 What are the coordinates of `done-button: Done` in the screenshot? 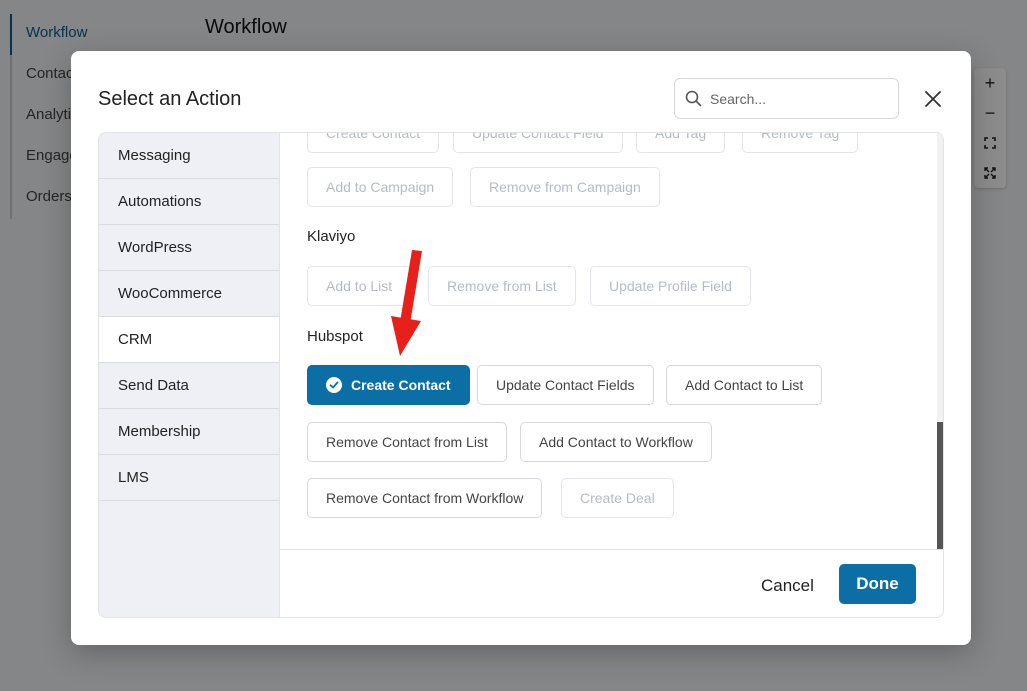 It's located at (877, 584).